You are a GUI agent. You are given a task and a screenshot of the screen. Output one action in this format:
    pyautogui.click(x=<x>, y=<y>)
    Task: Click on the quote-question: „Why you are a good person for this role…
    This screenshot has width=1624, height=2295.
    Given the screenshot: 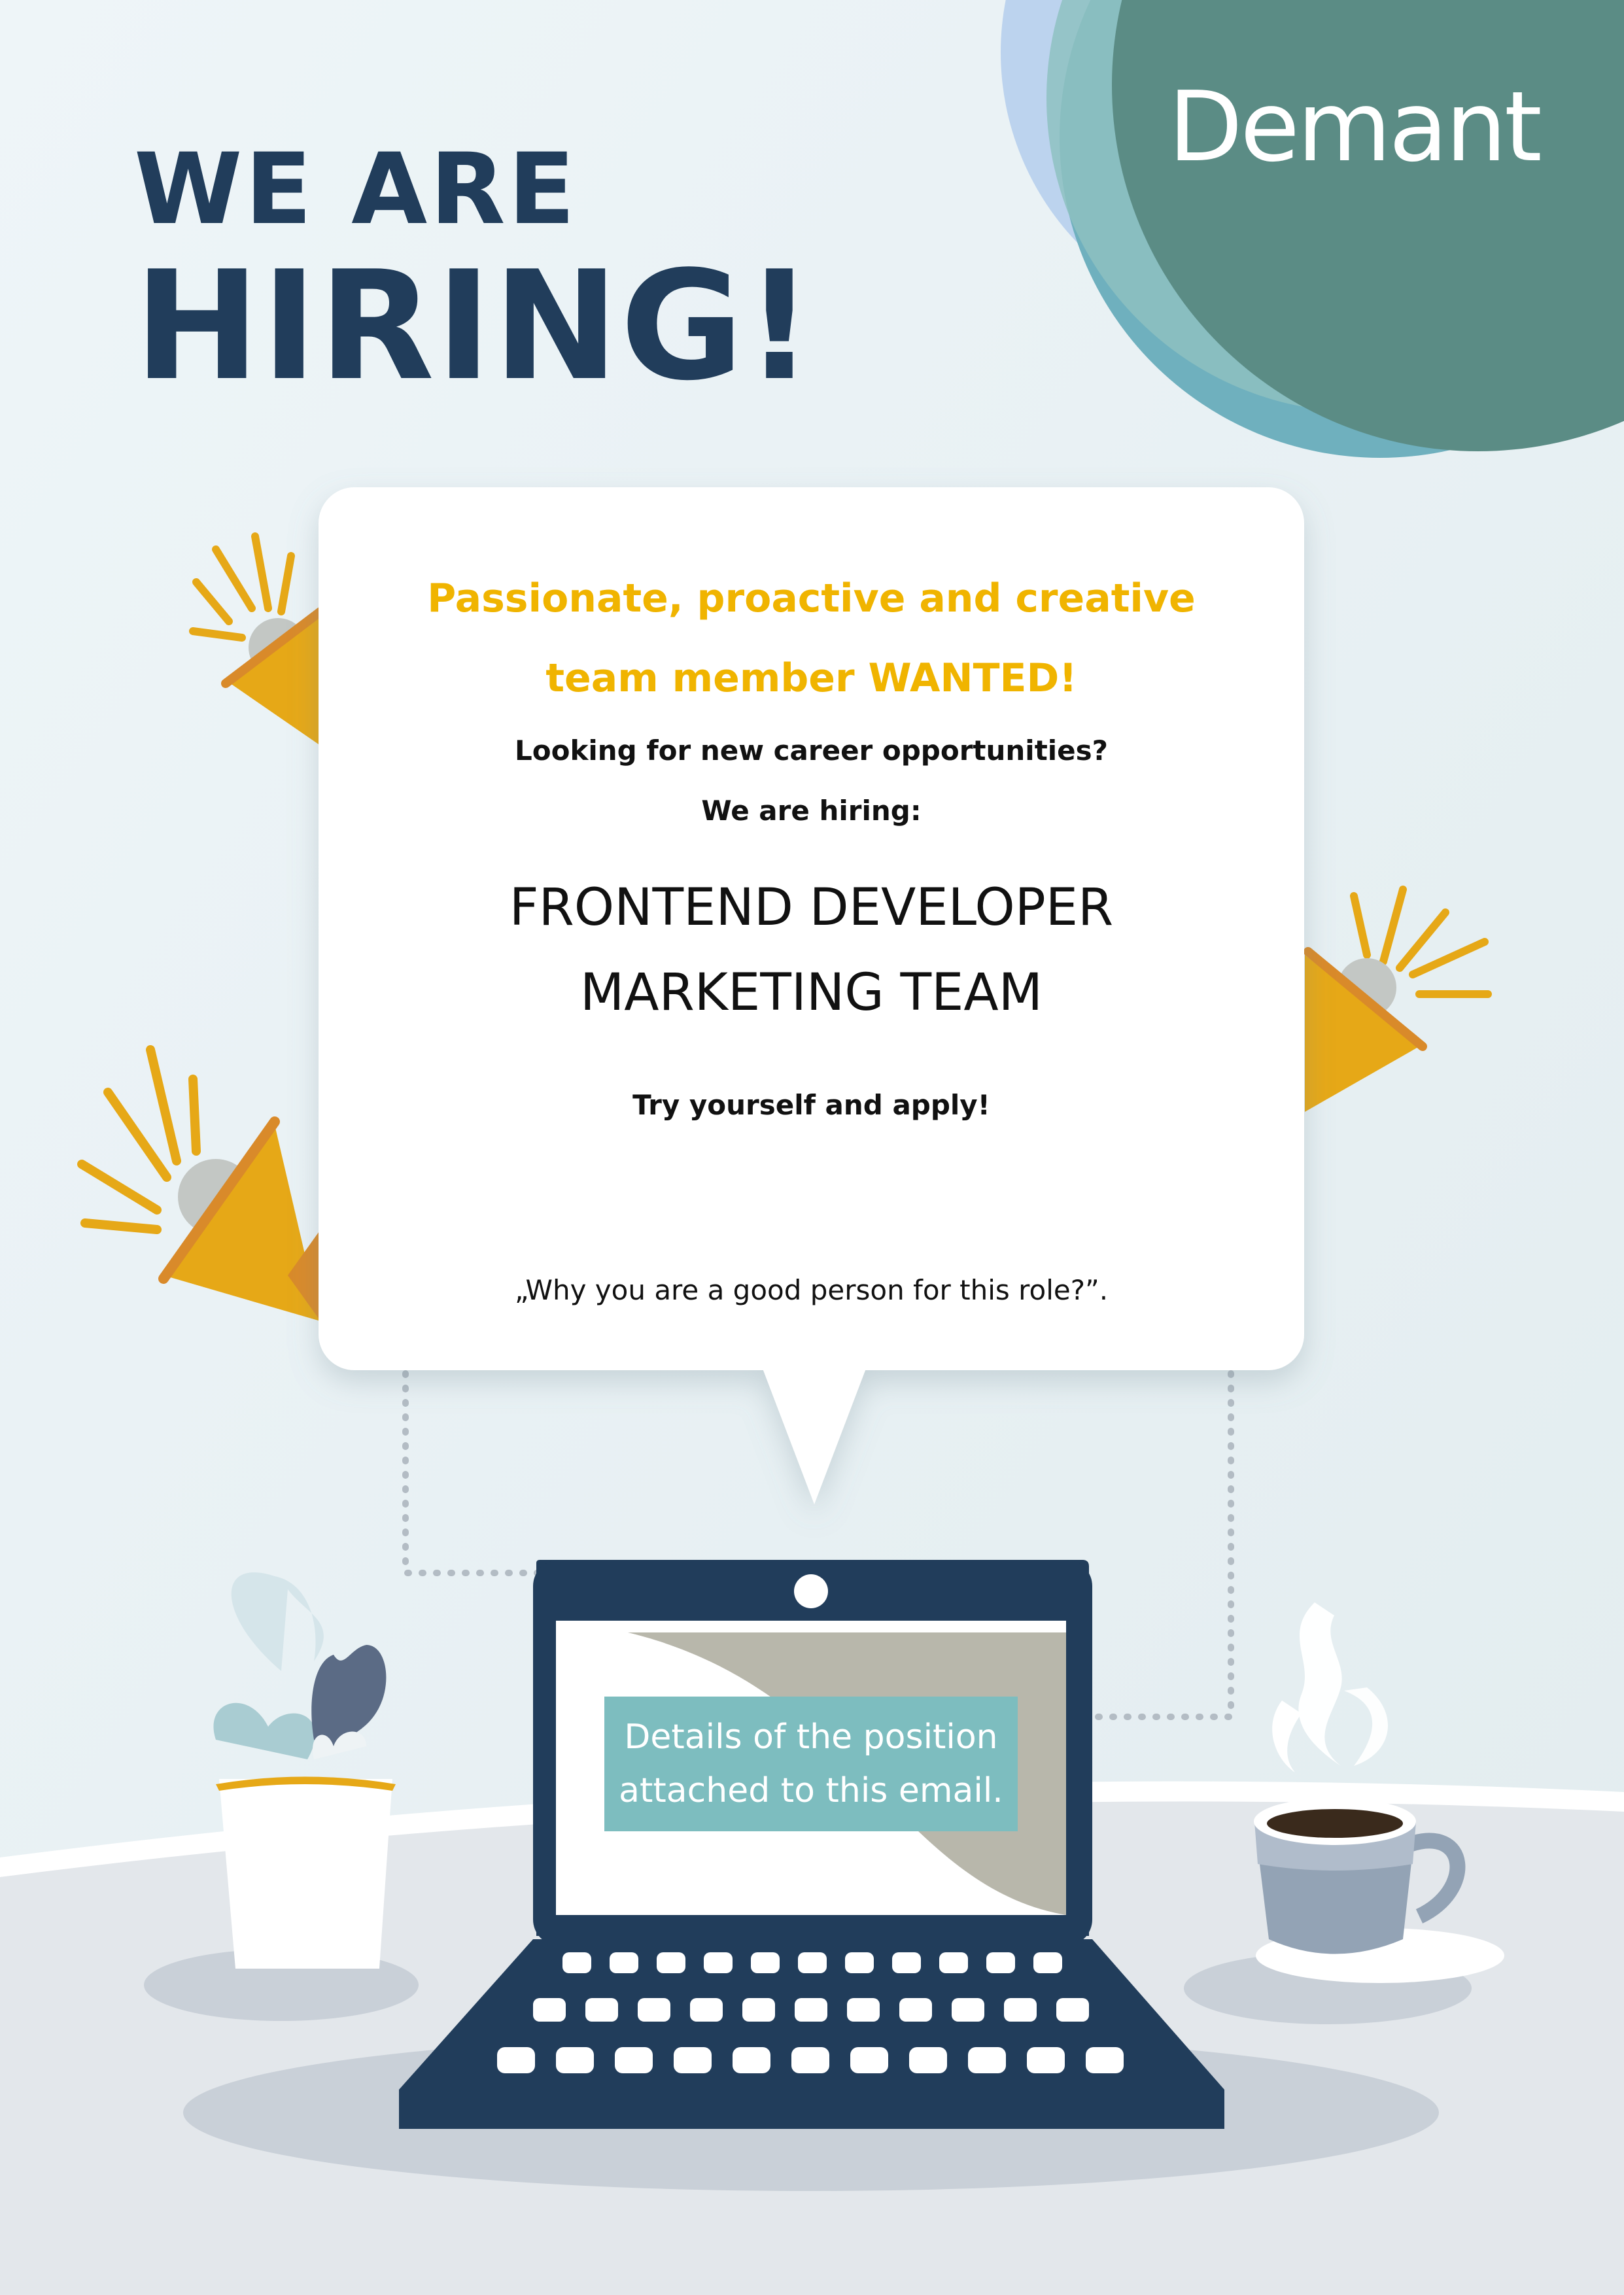 What is the action you would take?
    pyautogui.click(x=811, y=1290)
    